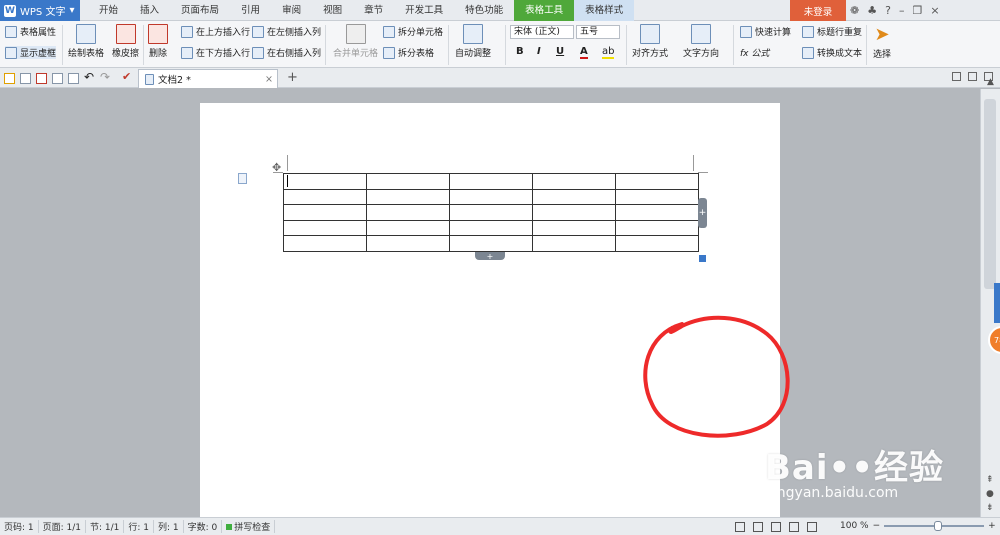 The width and height of the screenshot is (1000, 535). I want to click on prev-page-icon: ⇞, so click(990, 480).